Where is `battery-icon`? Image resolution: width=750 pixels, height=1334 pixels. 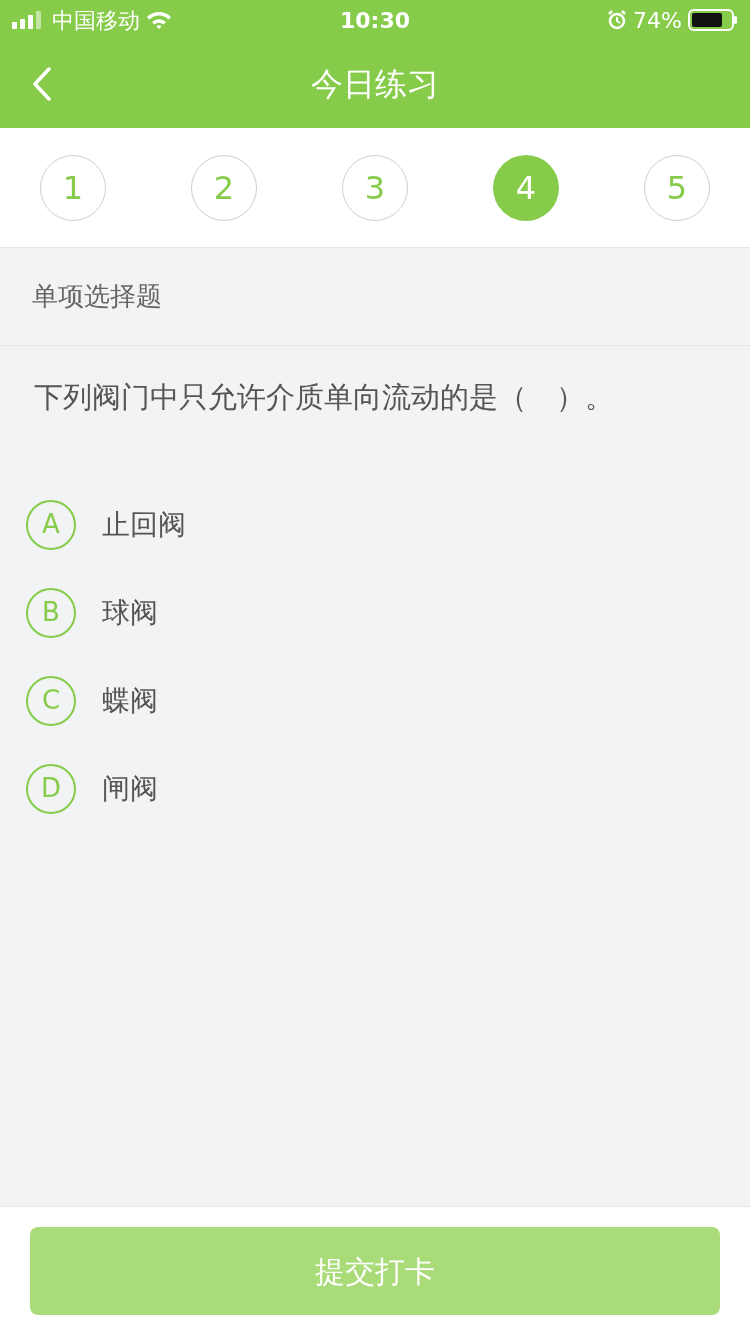
battery-icon is located at coordinates (713, 20).